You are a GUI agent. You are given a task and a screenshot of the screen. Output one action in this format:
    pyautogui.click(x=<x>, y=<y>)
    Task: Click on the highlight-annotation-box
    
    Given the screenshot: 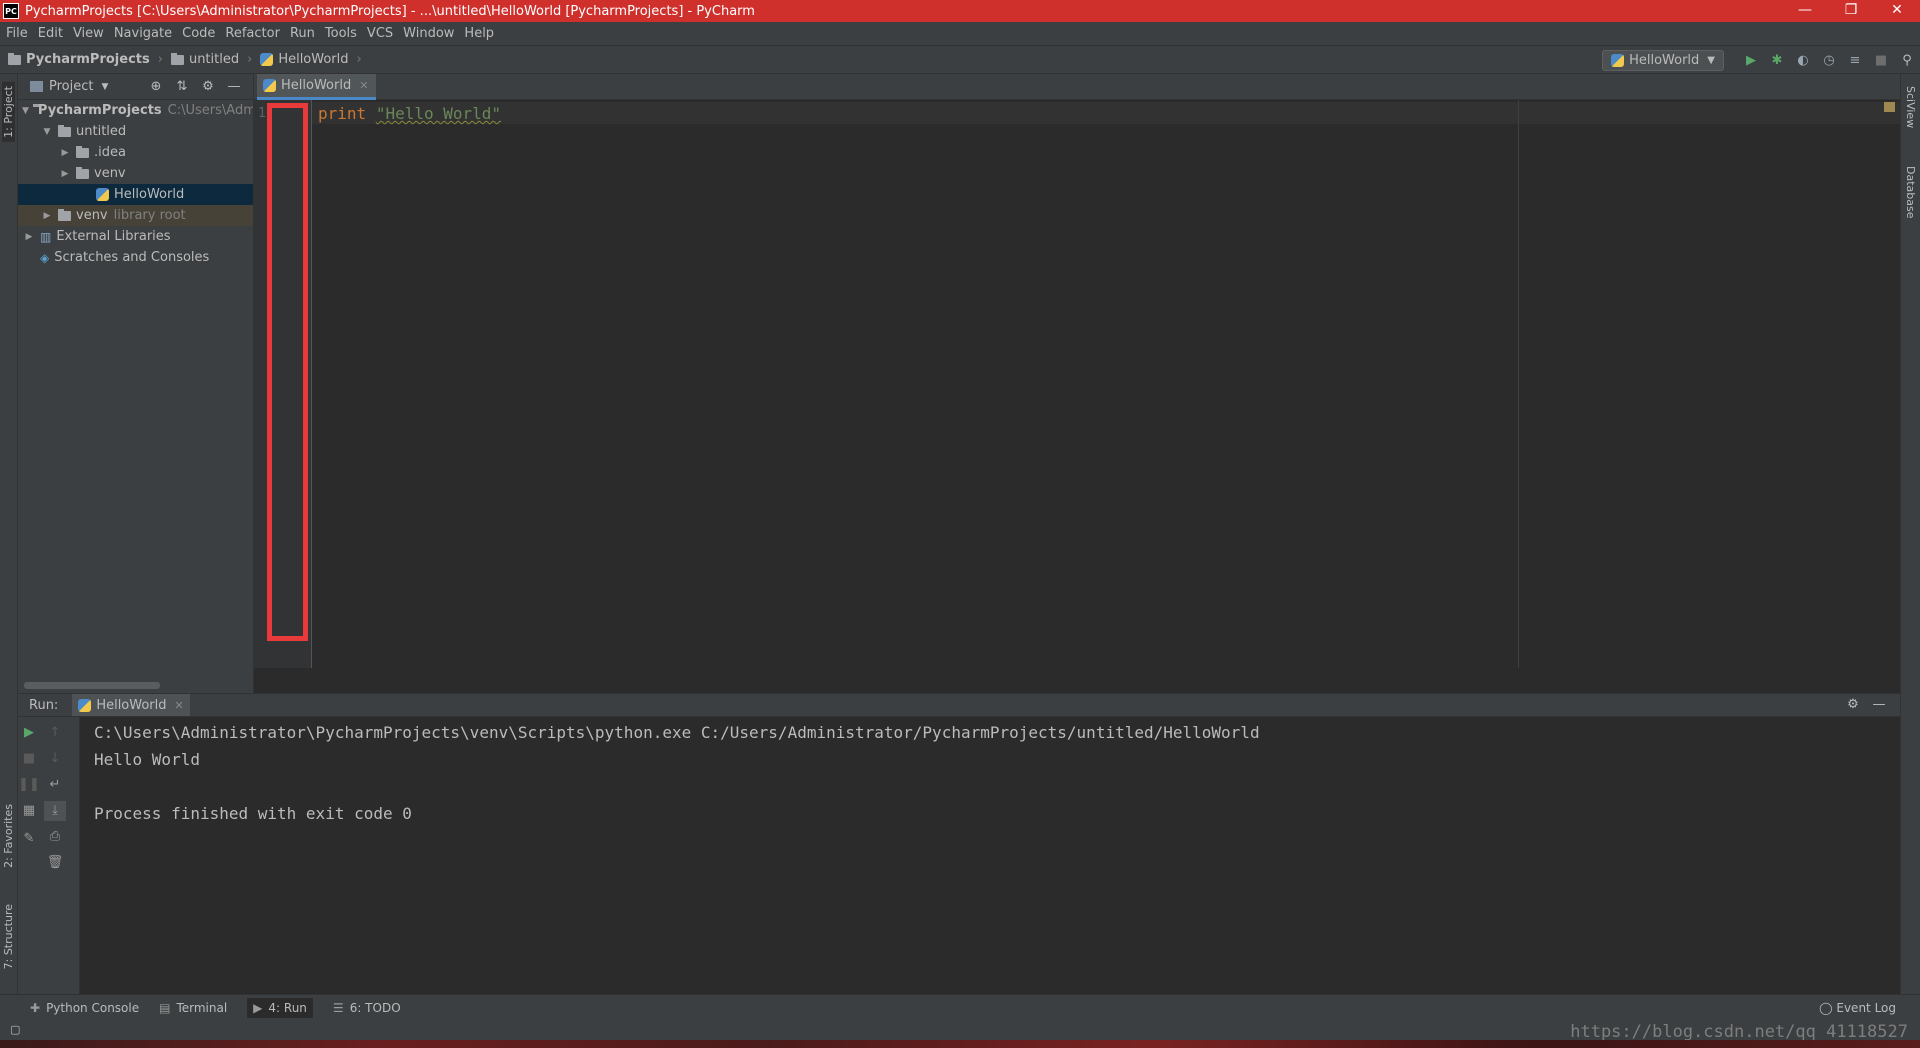 What is the action you would take?
    pyautogui.click(x=287, y=372)
    